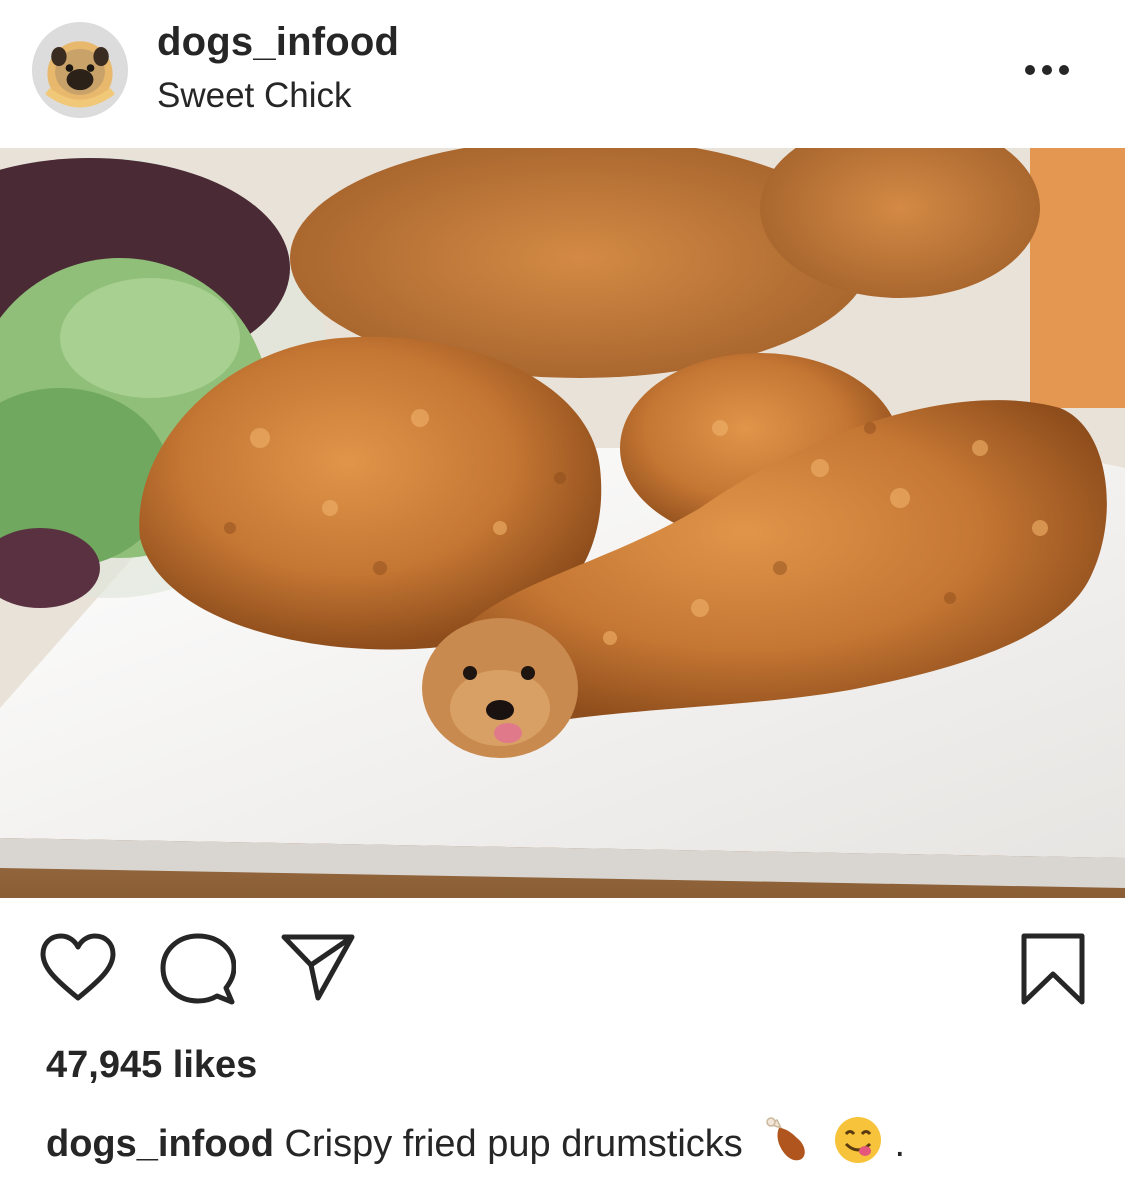  I want to click on save-button, so click(1053, 969).